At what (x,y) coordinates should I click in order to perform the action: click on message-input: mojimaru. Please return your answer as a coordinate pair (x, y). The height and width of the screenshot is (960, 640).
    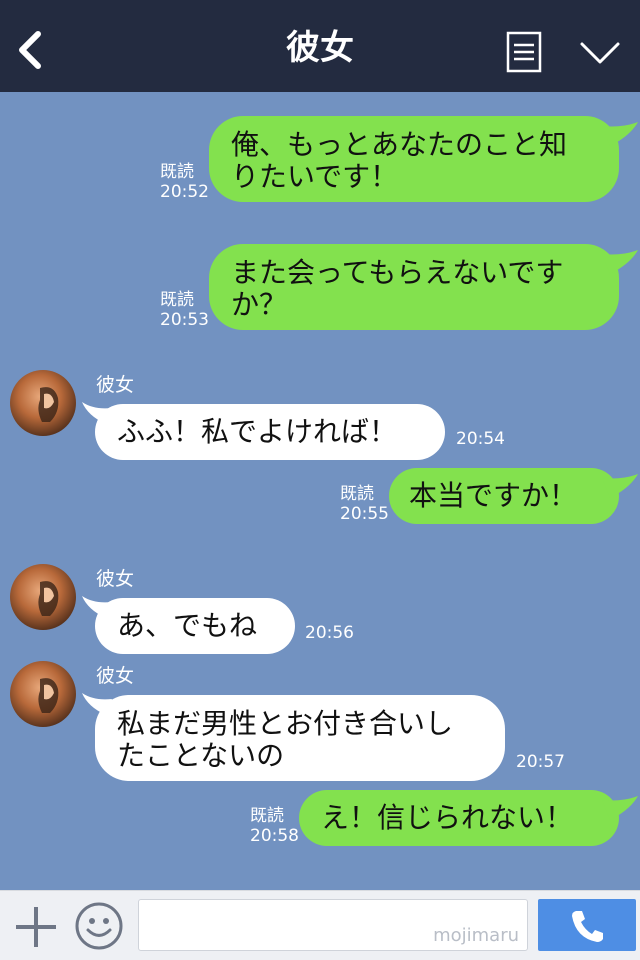
    Looking at the image, I should click on (333, 925).